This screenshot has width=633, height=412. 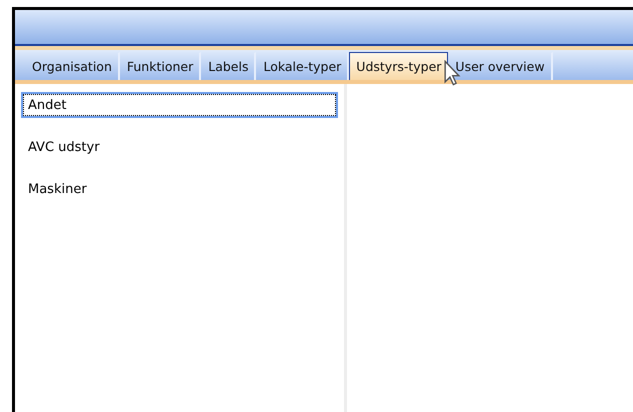 I want to click on list-item: Andet, so click(x=179, y=105).